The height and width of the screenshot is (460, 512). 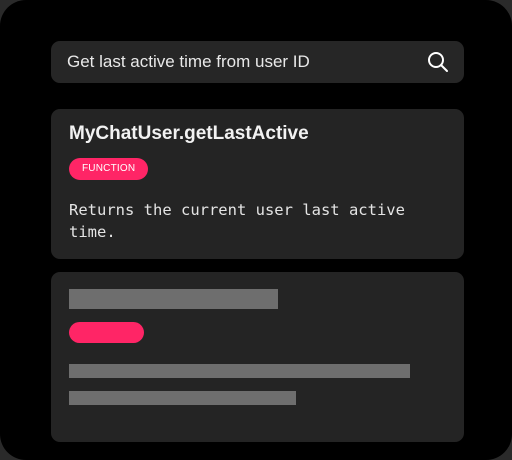 I want to click on search-bar: Get last active time from user ID, so click(x=257, y=62).